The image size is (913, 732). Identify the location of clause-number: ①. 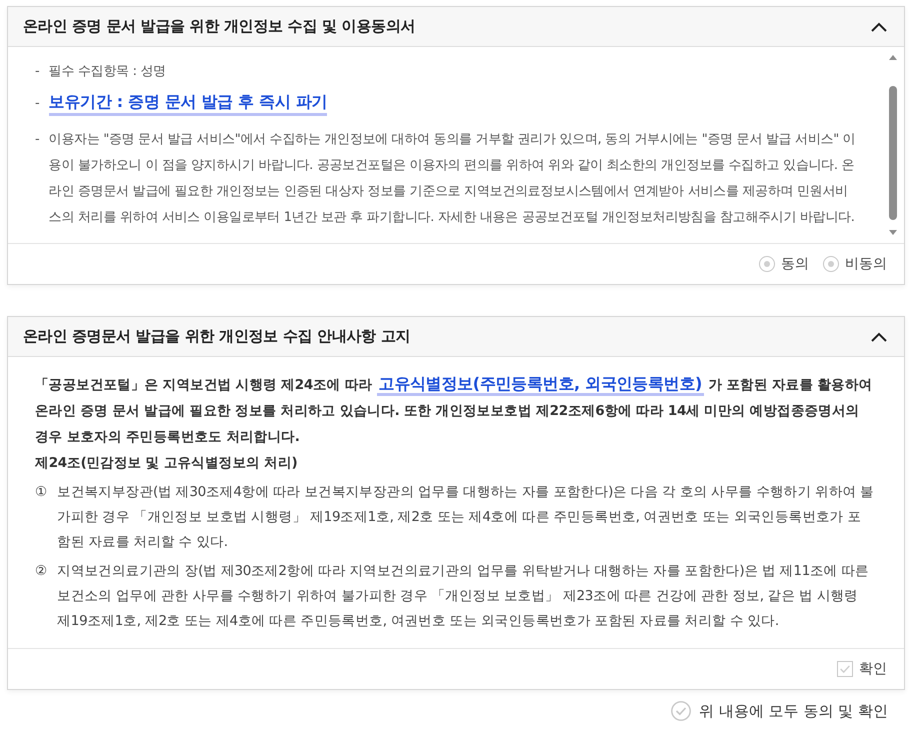
(41, 492).